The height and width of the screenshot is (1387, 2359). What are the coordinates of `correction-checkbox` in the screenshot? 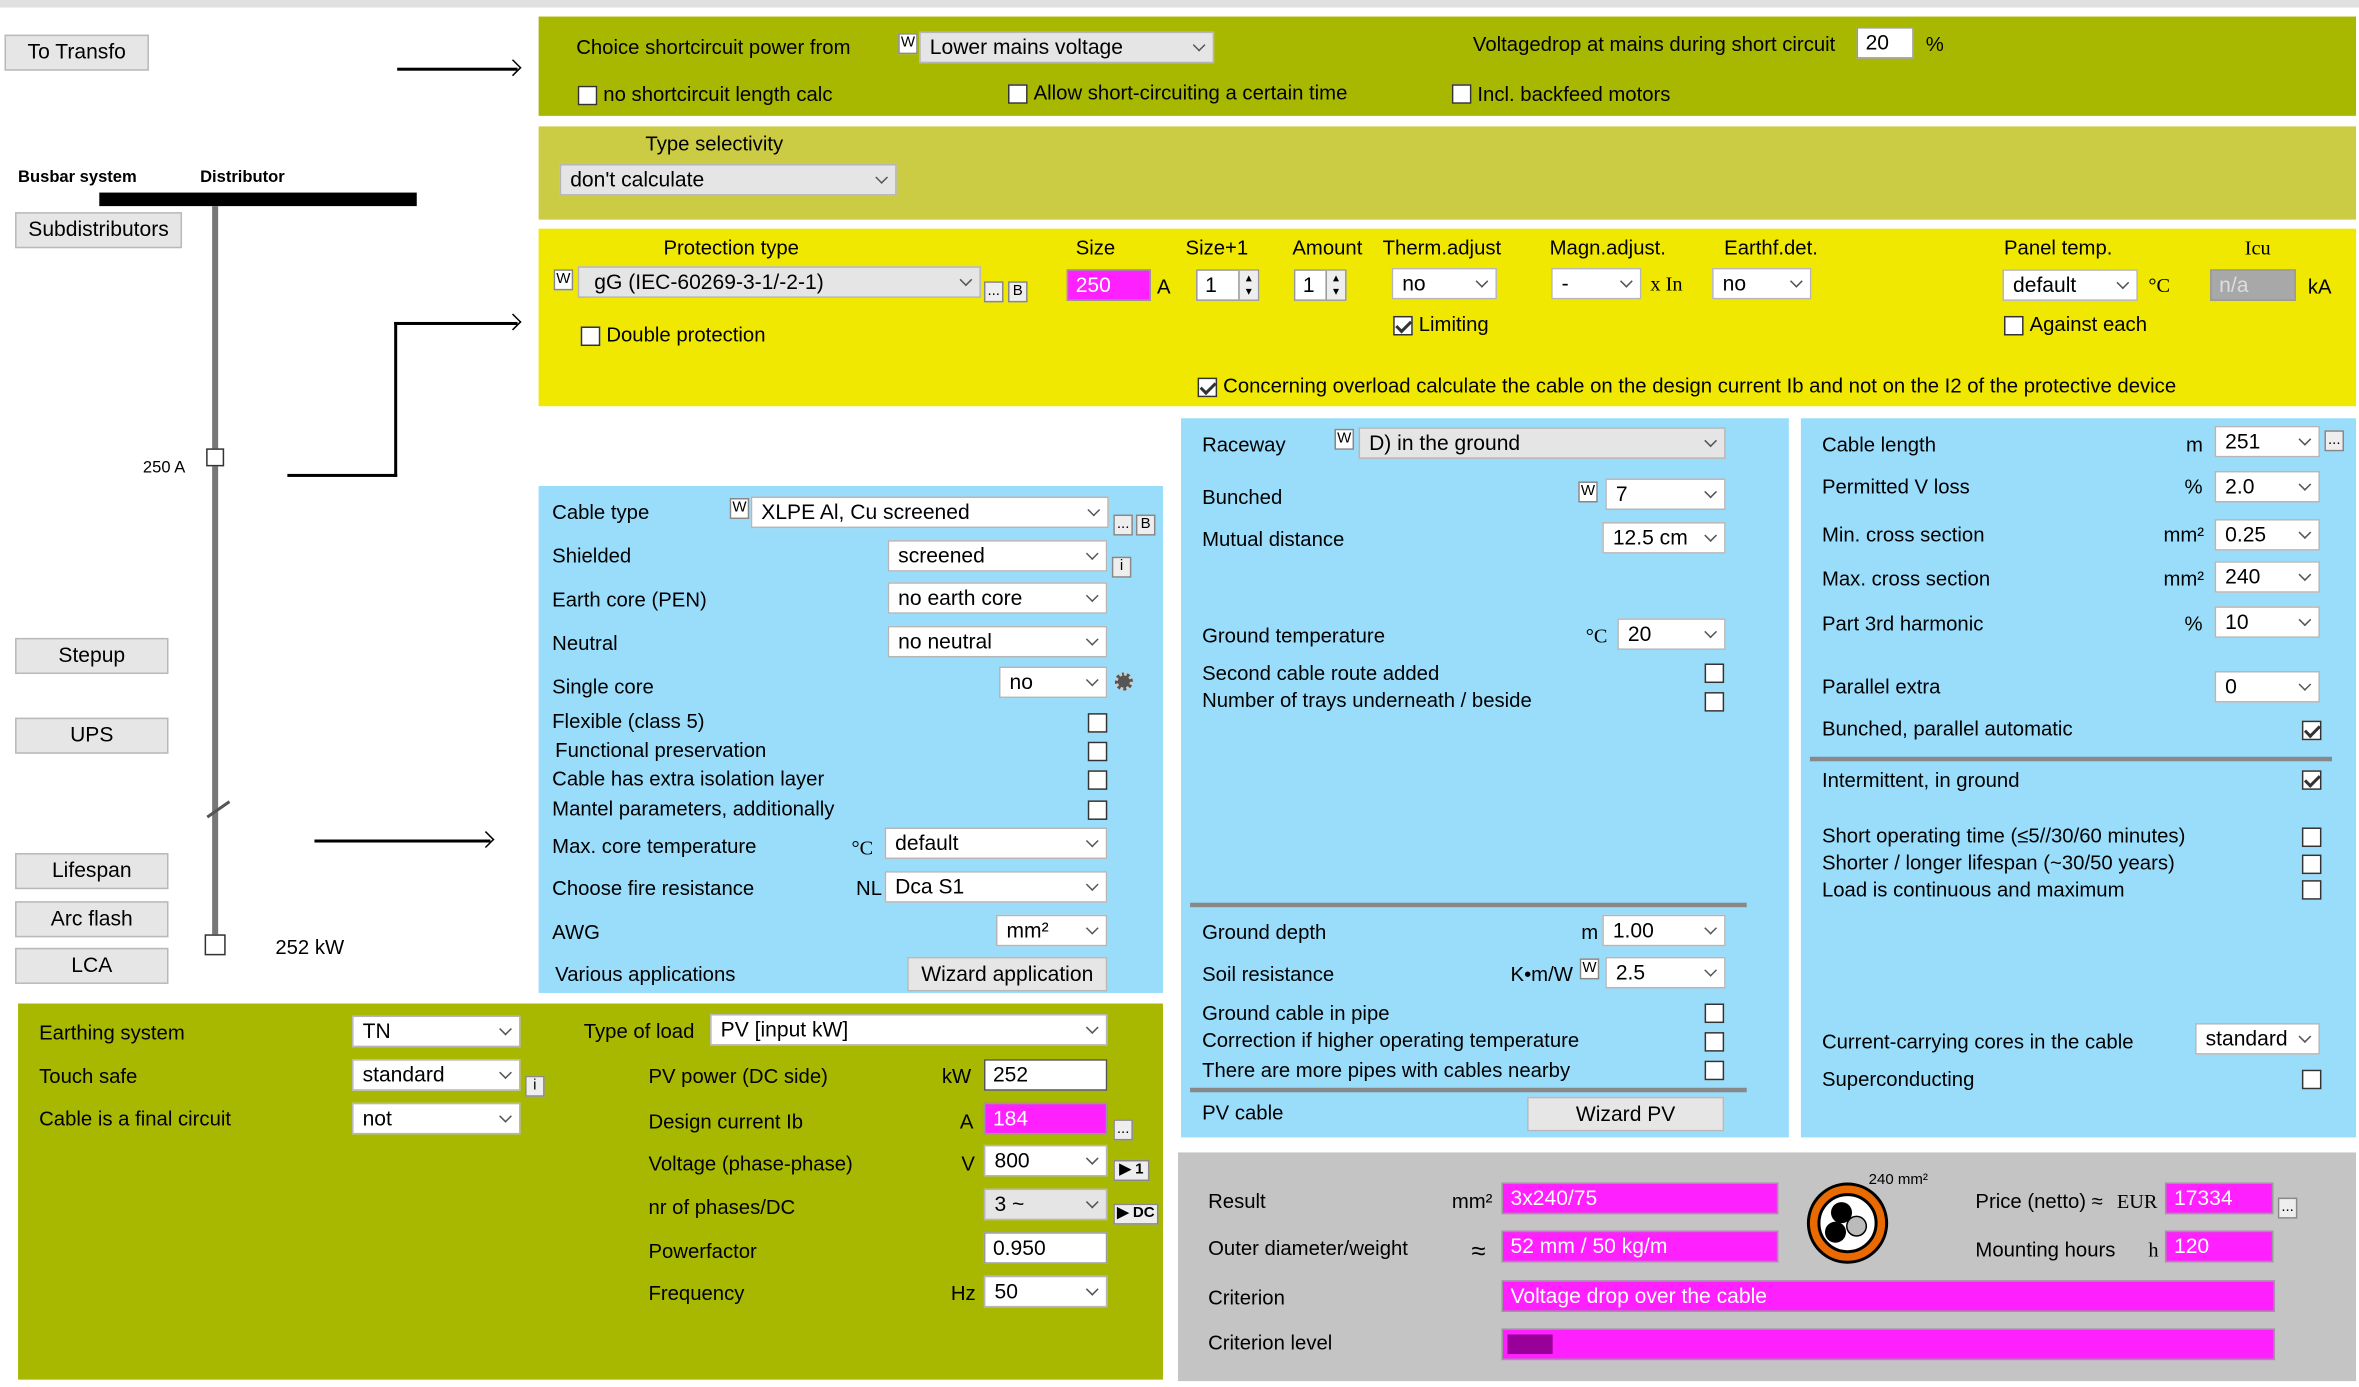 It's located at (1714, 1042).